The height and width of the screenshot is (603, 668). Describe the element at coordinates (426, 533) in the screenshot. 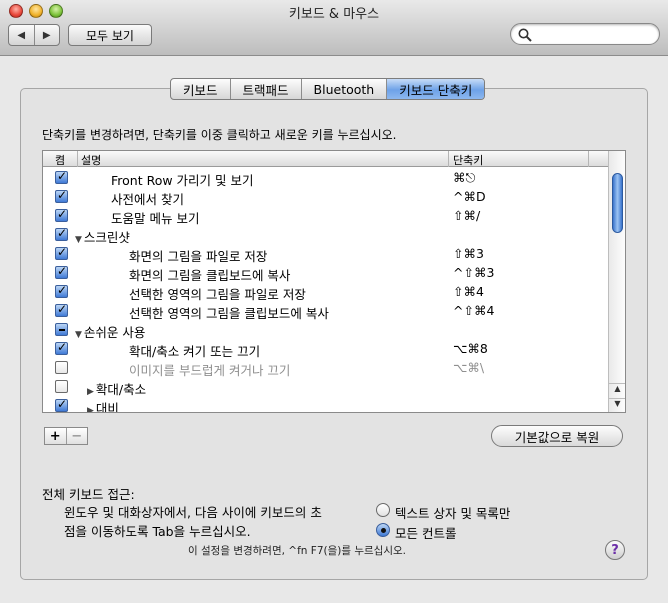

I see `radio-label: 모든 컨트롤` at that location.